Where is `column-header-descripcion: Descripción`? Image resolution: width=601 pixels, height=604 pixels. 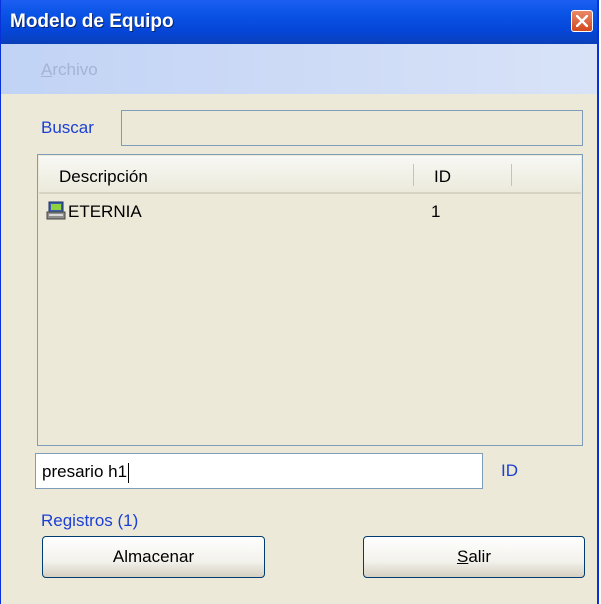
column-header-descripcion: Descripción is located at coordinates (103, 177).